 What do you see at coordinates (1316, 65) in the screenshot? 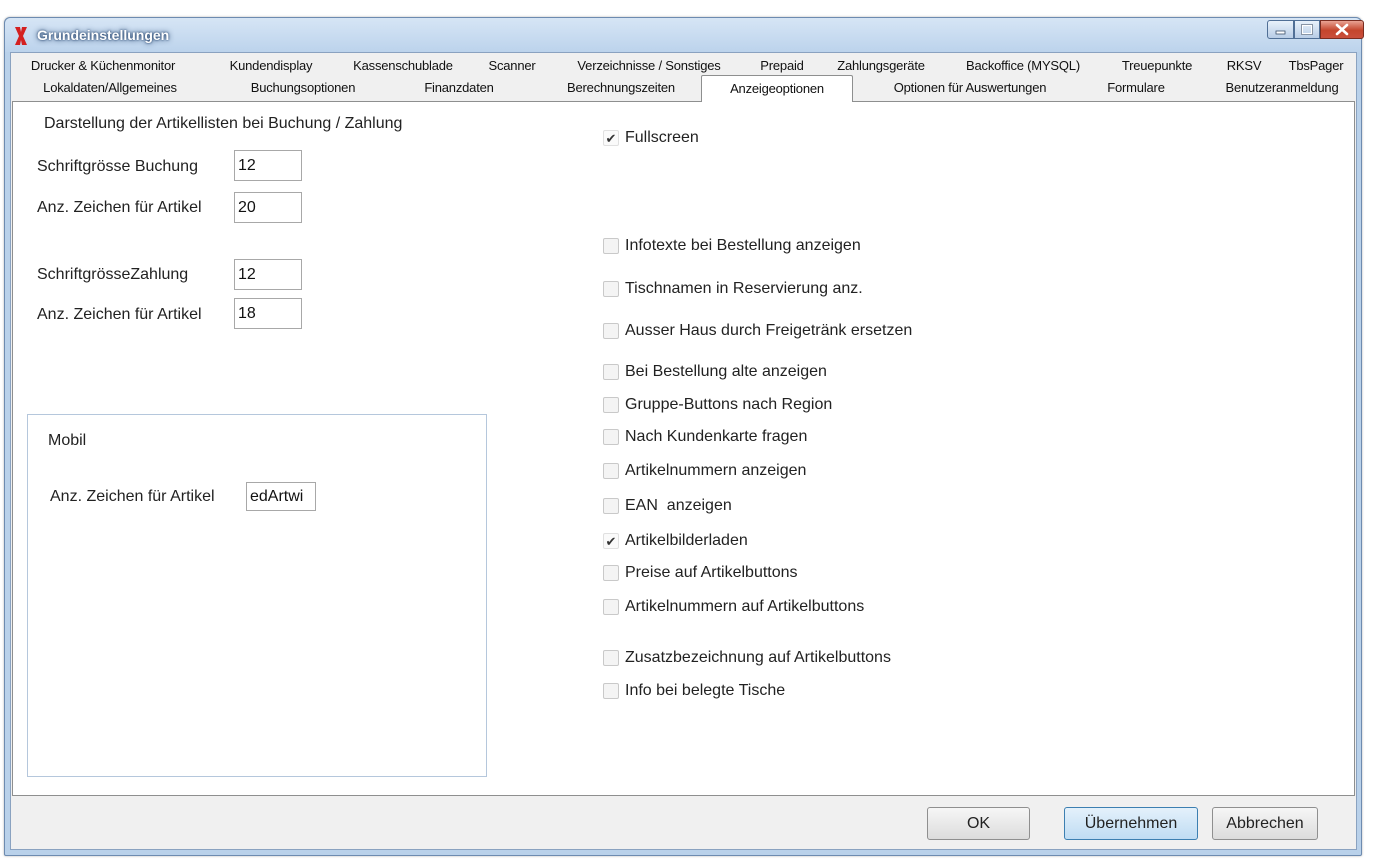
I see `tab-tbspager: TbsPager` at bounding box center [1316, 65].